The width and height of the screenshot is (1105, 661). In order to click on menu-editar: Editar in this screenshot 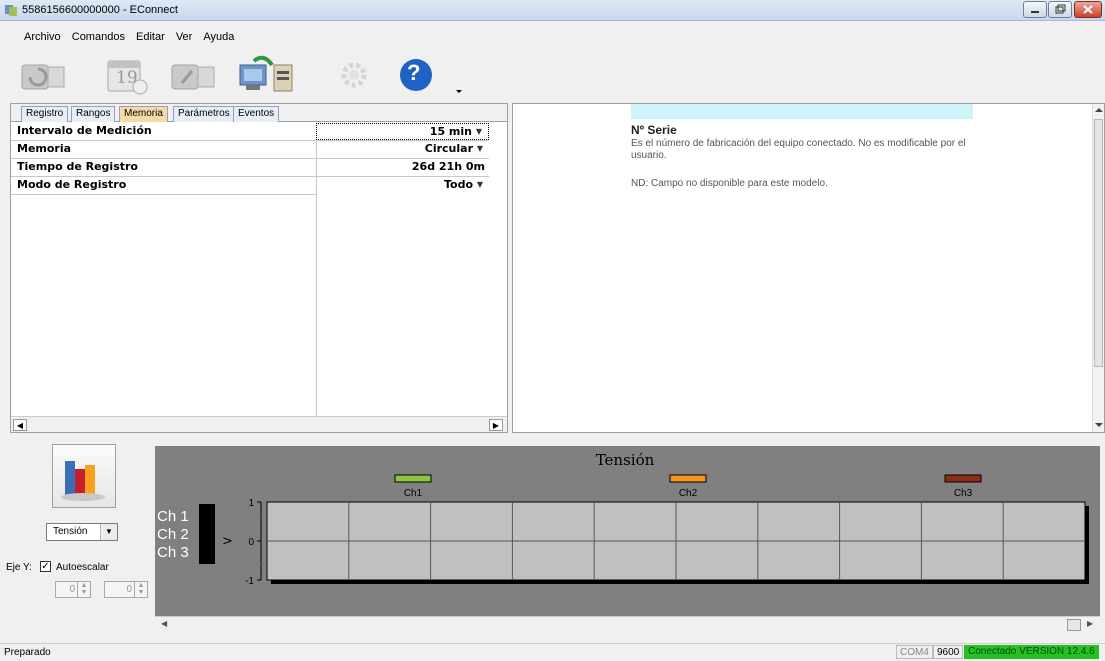, I will do `click(150, 37)`.